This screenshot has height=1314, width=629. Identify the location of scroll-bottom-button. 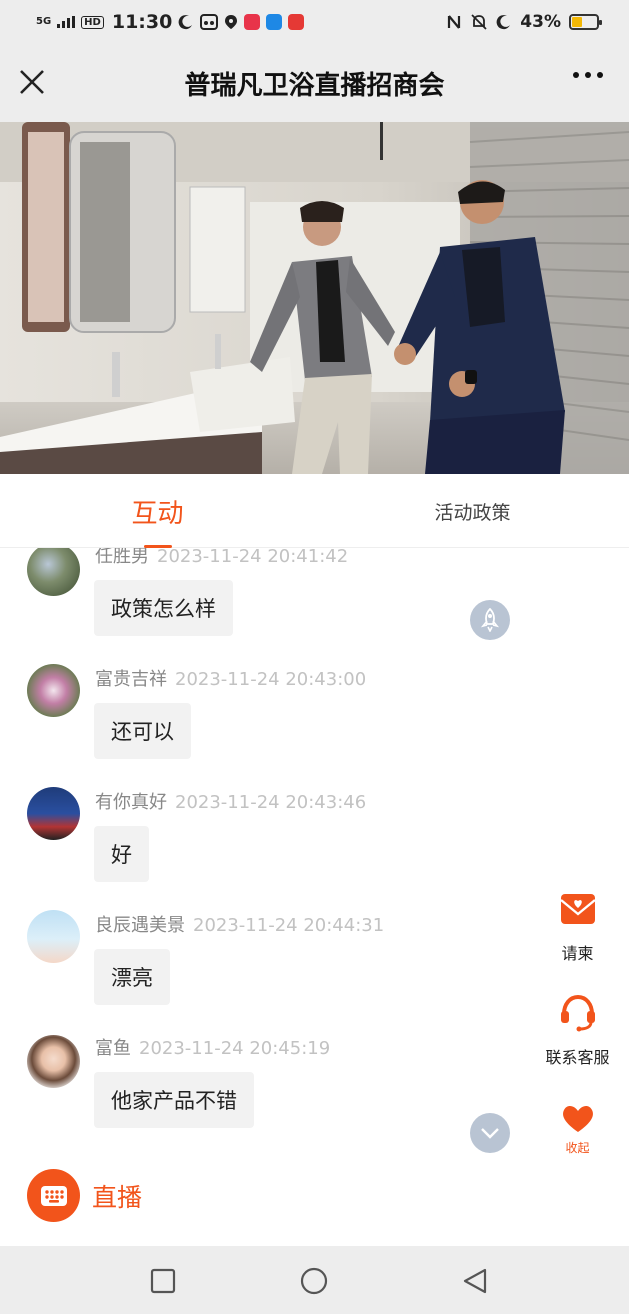
(490, 1133).